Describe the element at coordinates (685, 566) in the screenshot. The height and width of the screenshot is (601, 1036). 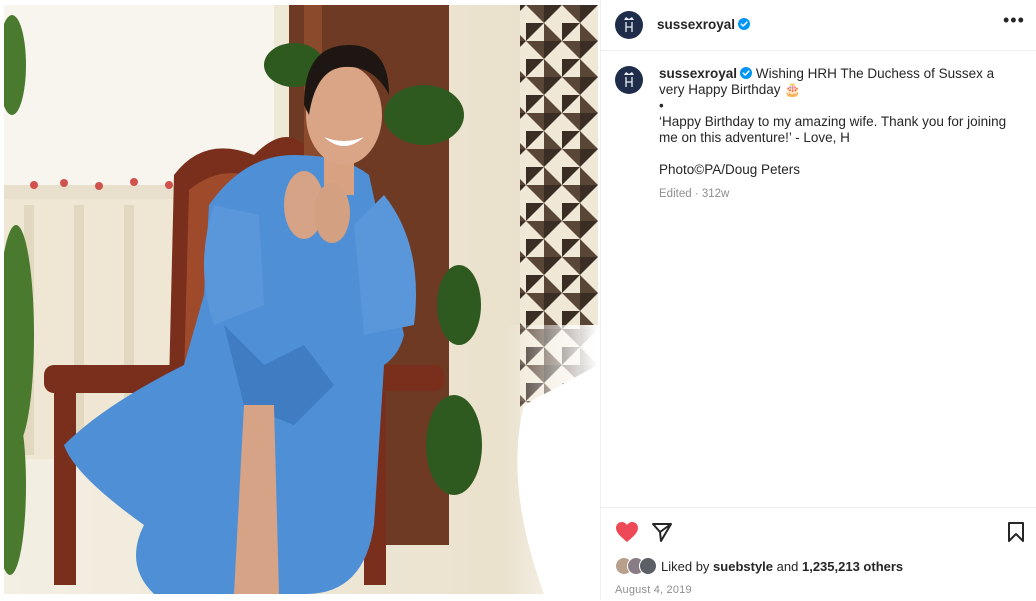
I see `likes-prefix: Liked by` at that location.